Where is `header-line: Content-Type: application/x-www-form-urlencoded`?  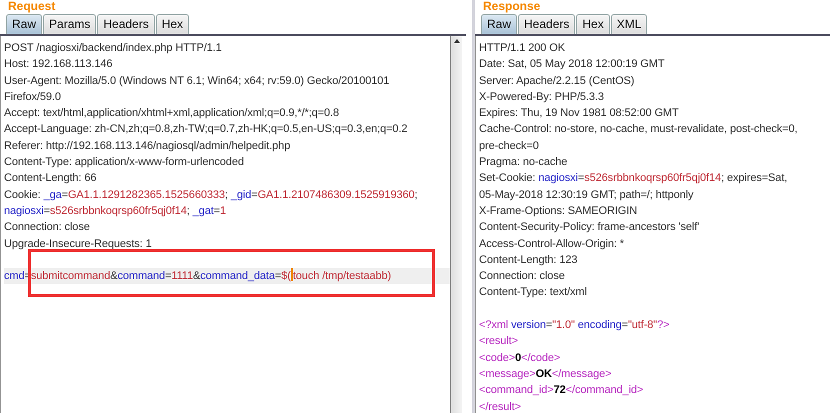 header-line: Content-Type: application/x-www-form-urlencoded is located at coordinates (124, 162).